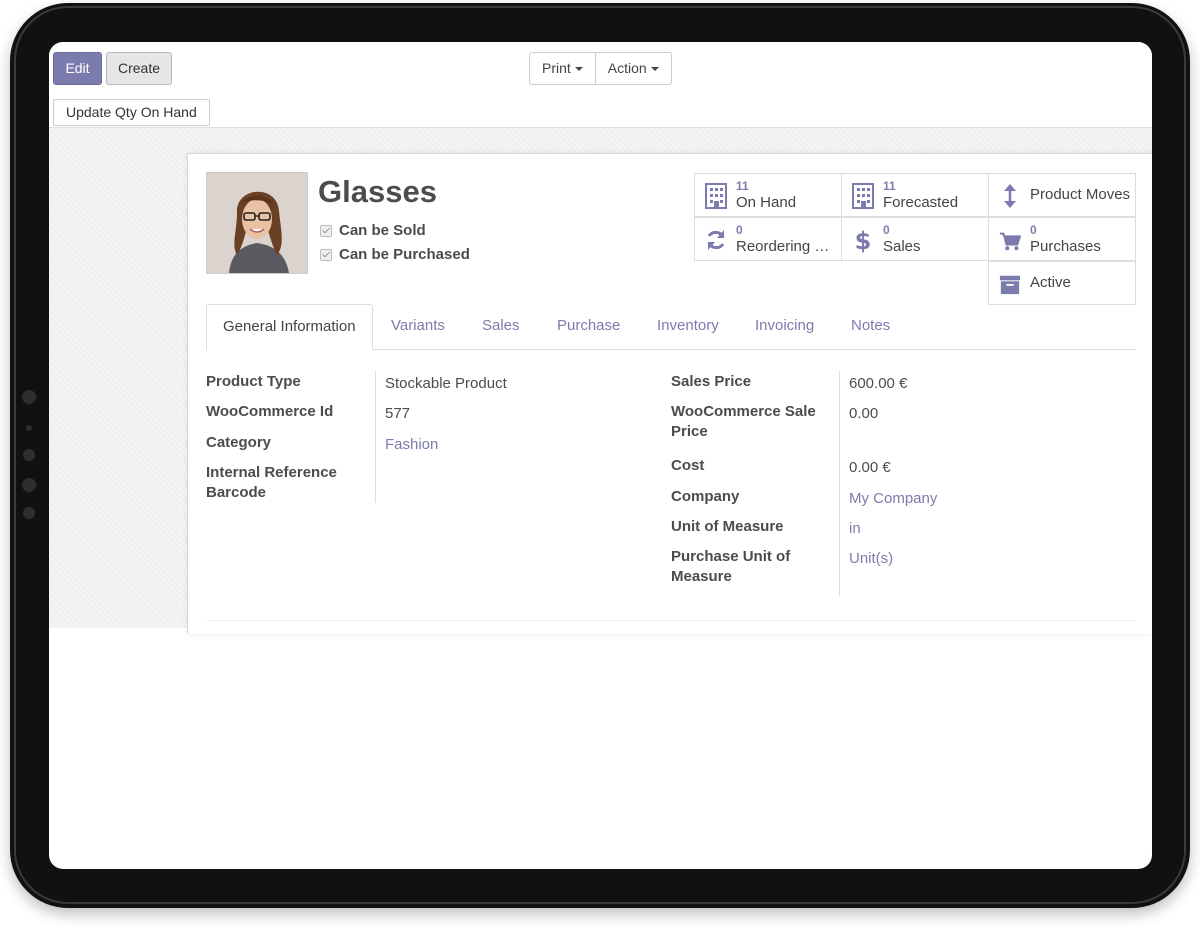 This screenshot has height=931, width=1200. I want to click on cost-value: 0.00 €, so click(870, 468).